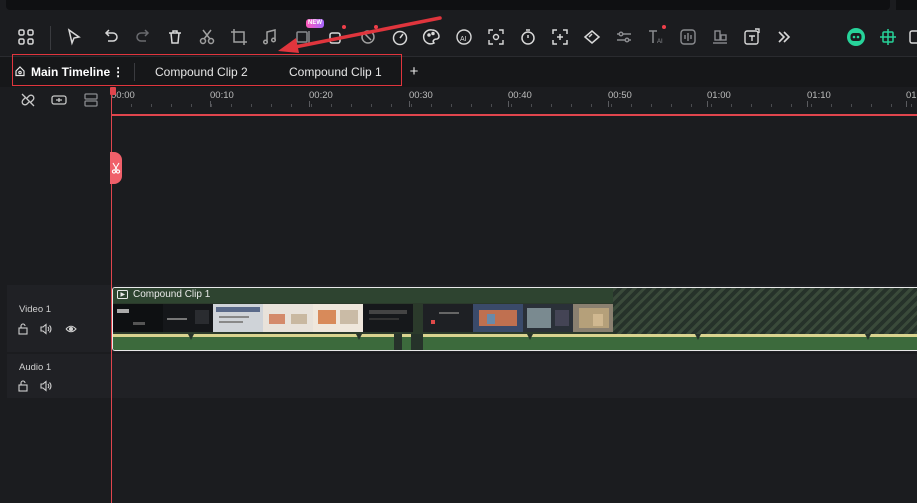  I want to click on toolbar-separator, so click(50, 38).